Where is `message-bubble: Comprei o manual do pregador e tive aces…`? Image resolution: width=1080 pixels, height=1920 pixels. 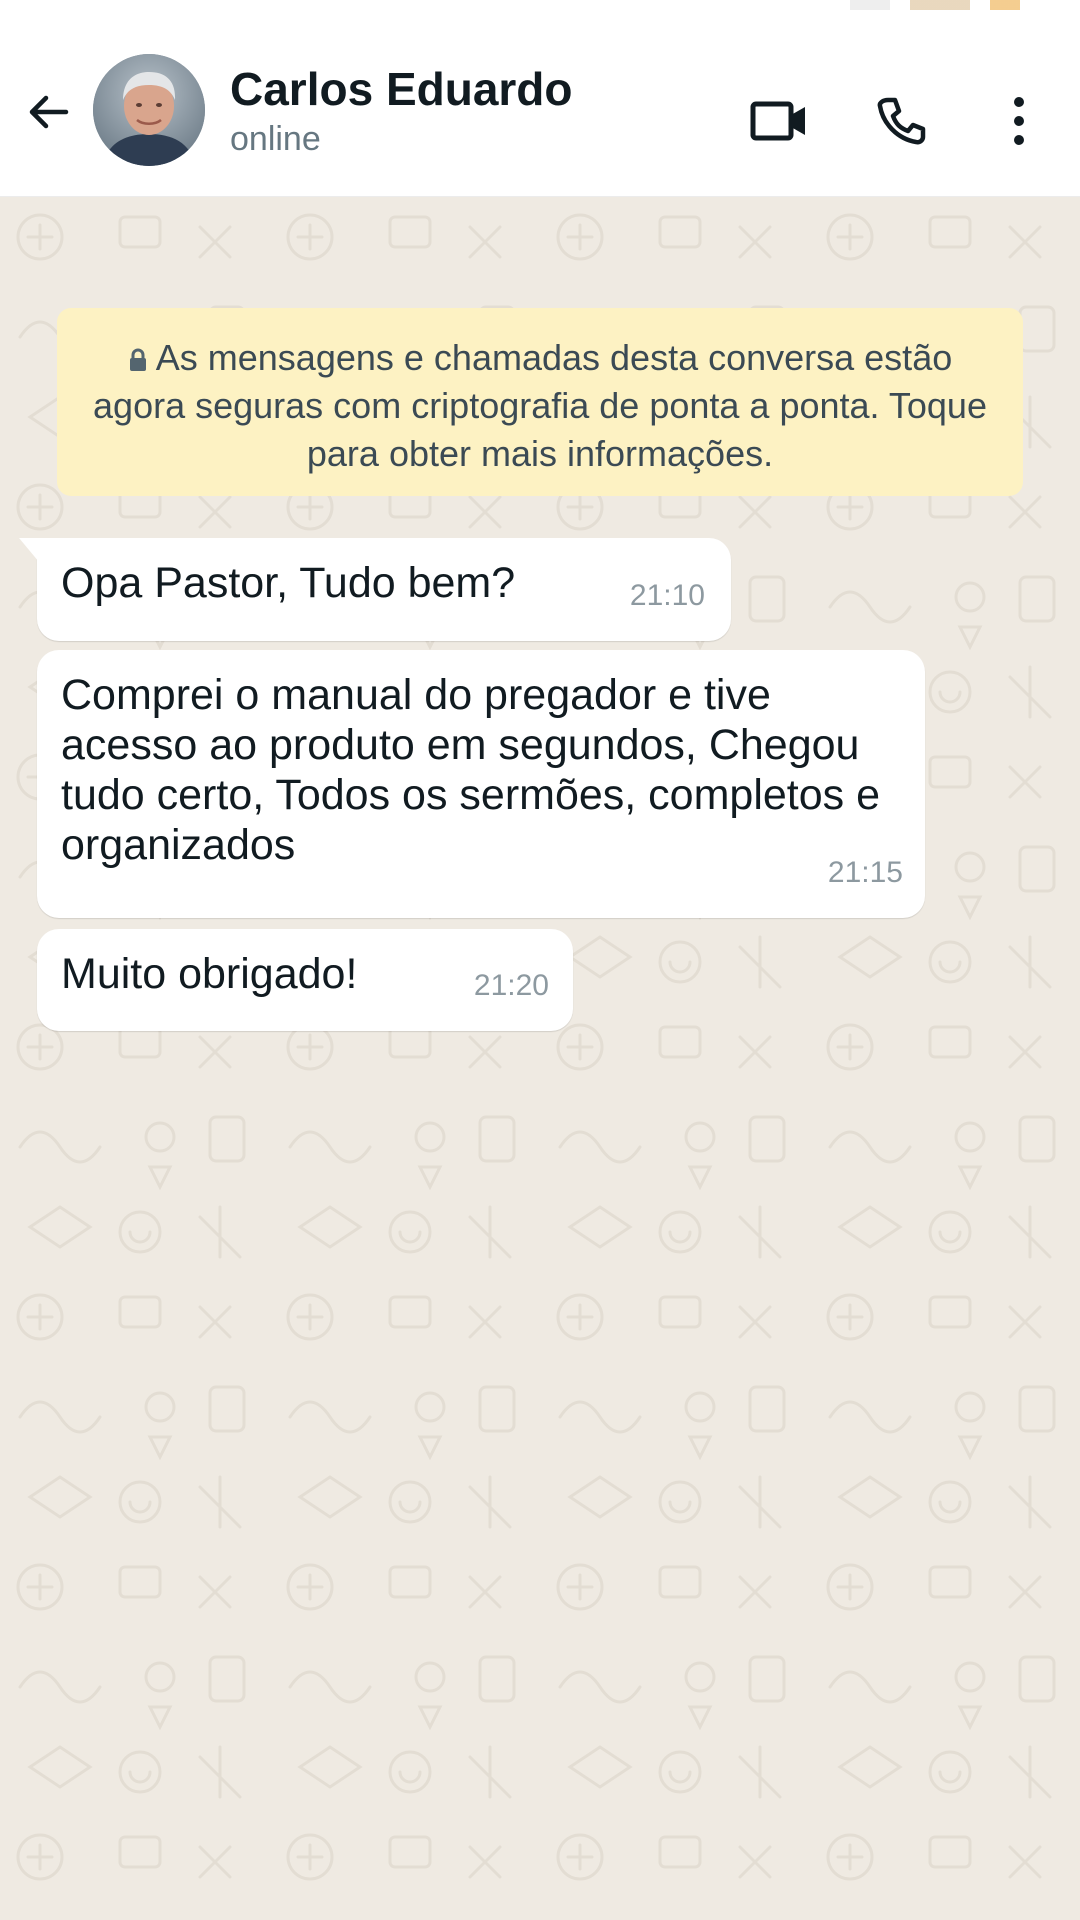 message-bubble: Comprei o manual do pregador e tive aces… is located at coordinates (481, 784).